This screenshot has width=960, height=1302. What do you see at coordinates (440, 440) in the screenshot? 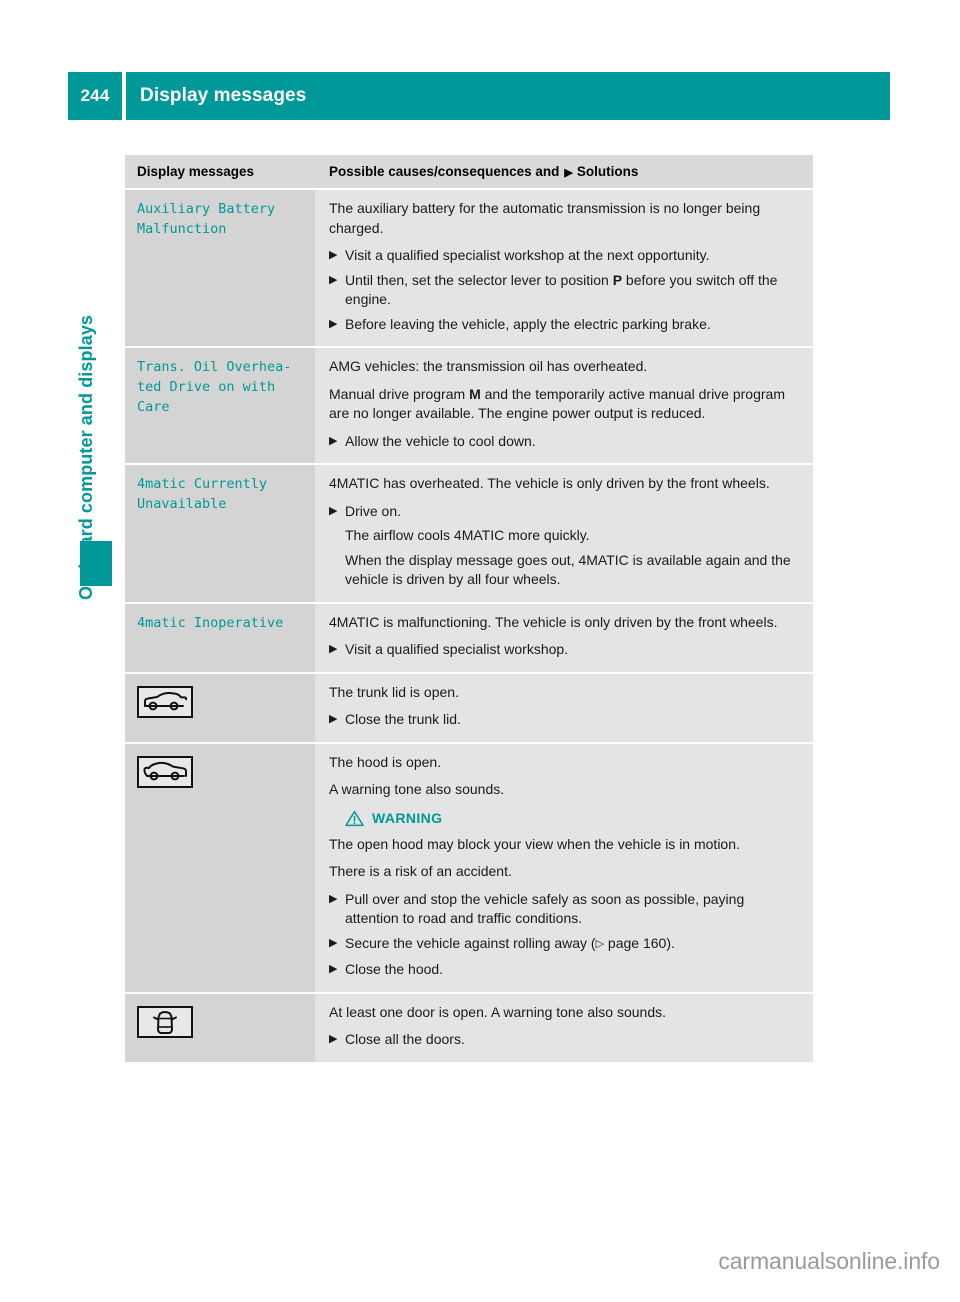
I see `solution-bullet-text: Allow the vehicle to cool down.` at bounding box center [440, 440].